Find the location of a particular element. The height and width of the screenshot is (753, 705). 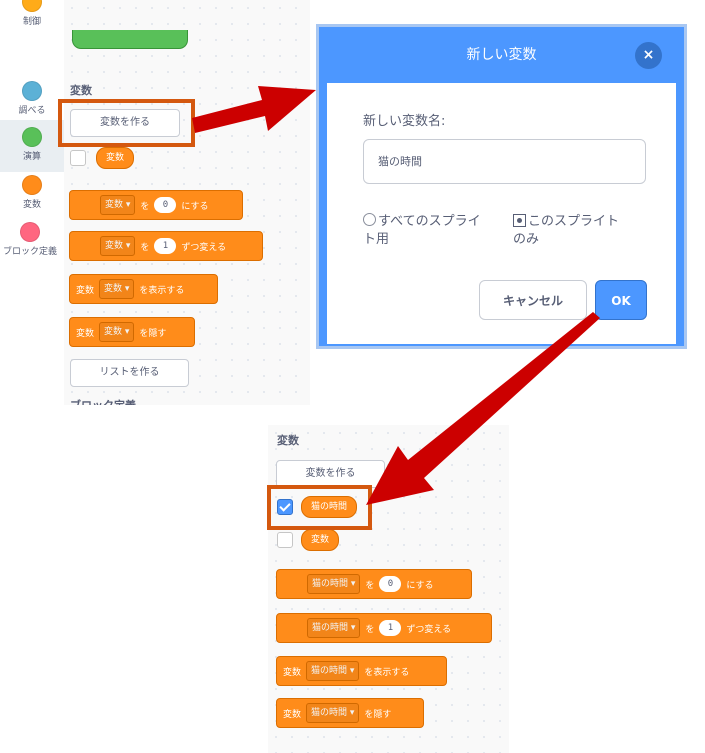

highlight-new-variable is located at coordinates (319, 507).